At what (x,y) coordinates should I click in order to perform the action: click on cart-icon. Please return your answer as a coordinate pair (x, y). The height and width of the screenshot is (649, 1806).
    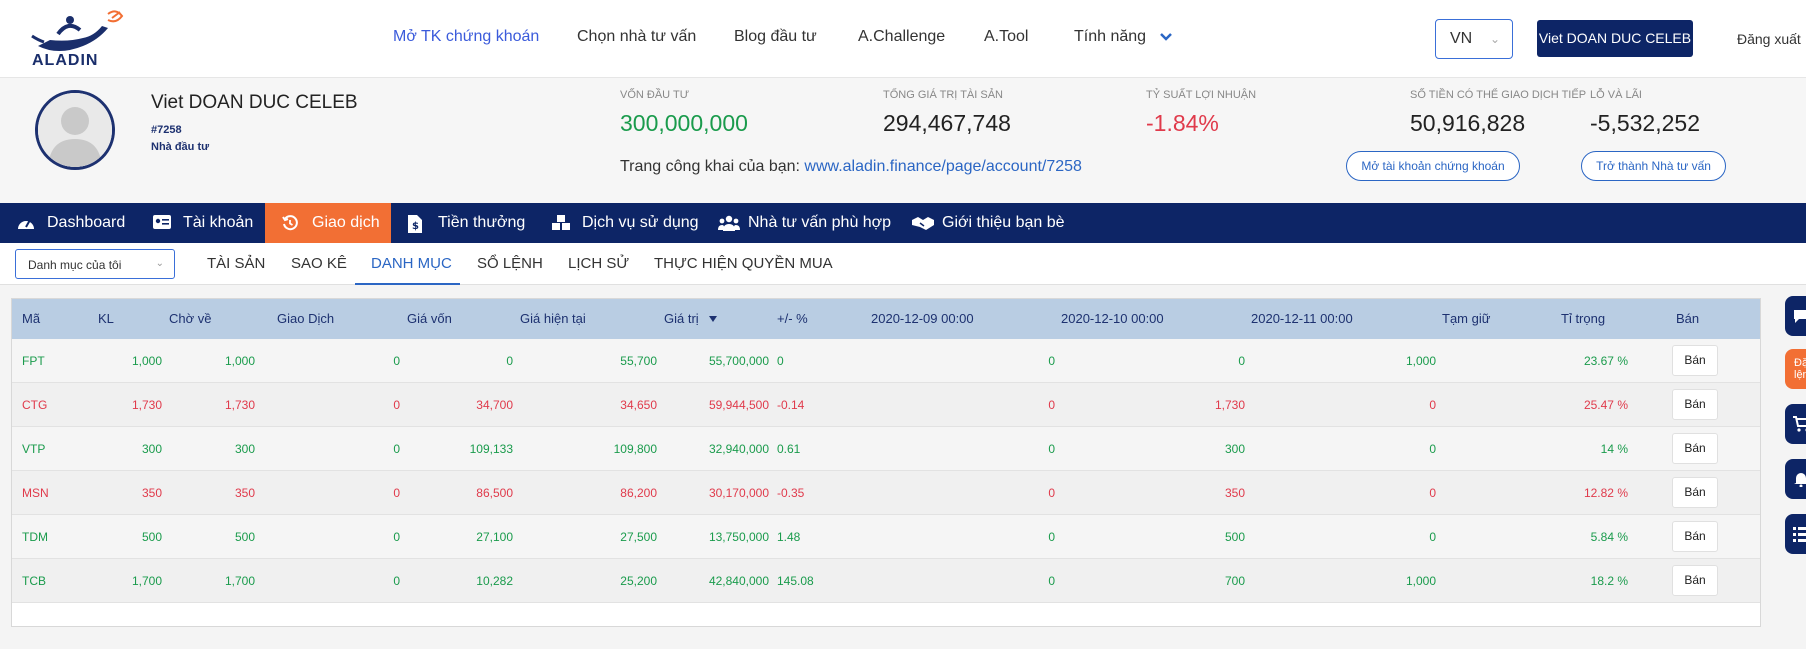
    Looking at the image, I should click on (1799, 424).